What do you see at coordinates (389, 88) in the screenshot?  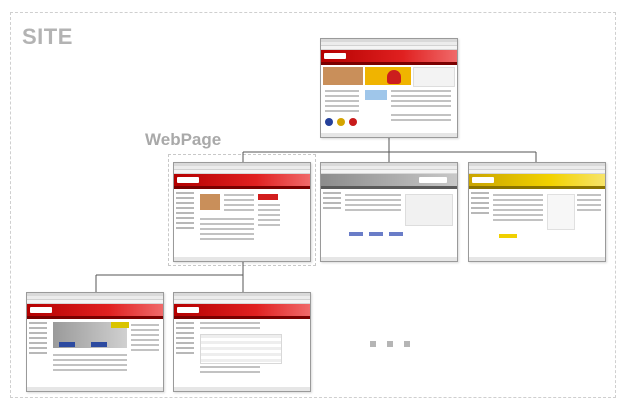 I see `root-page-thumbnail` at bounding box center [389, 88].